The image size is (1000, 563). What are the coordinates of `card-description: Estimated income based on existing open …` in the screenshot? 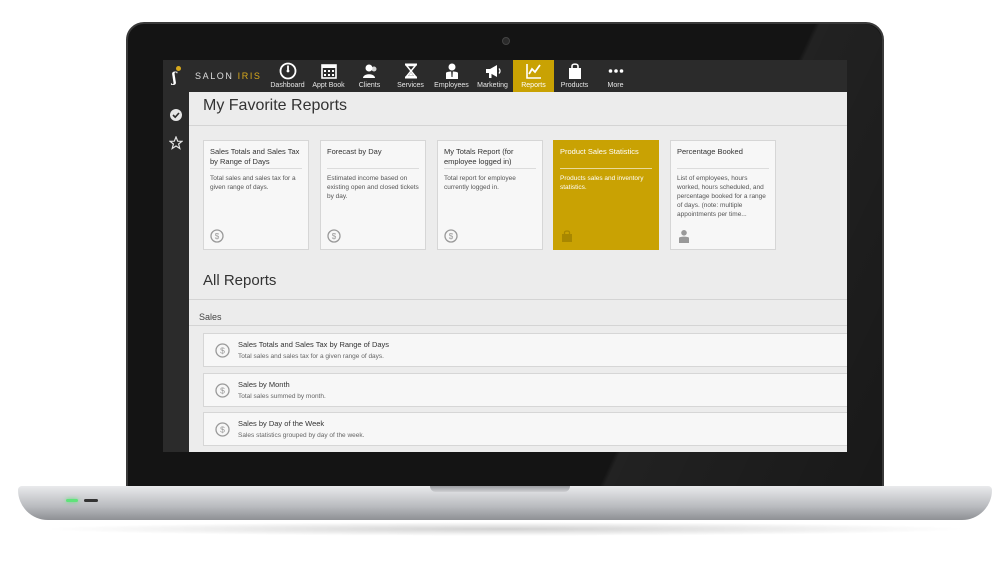 It's located at (373, 187).